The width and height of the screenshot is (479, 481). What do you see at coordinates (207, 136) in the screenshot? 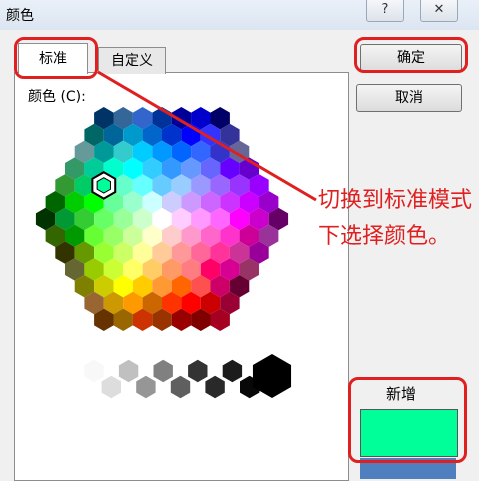
I see `annotation-line` at bounding box center [207, 136].